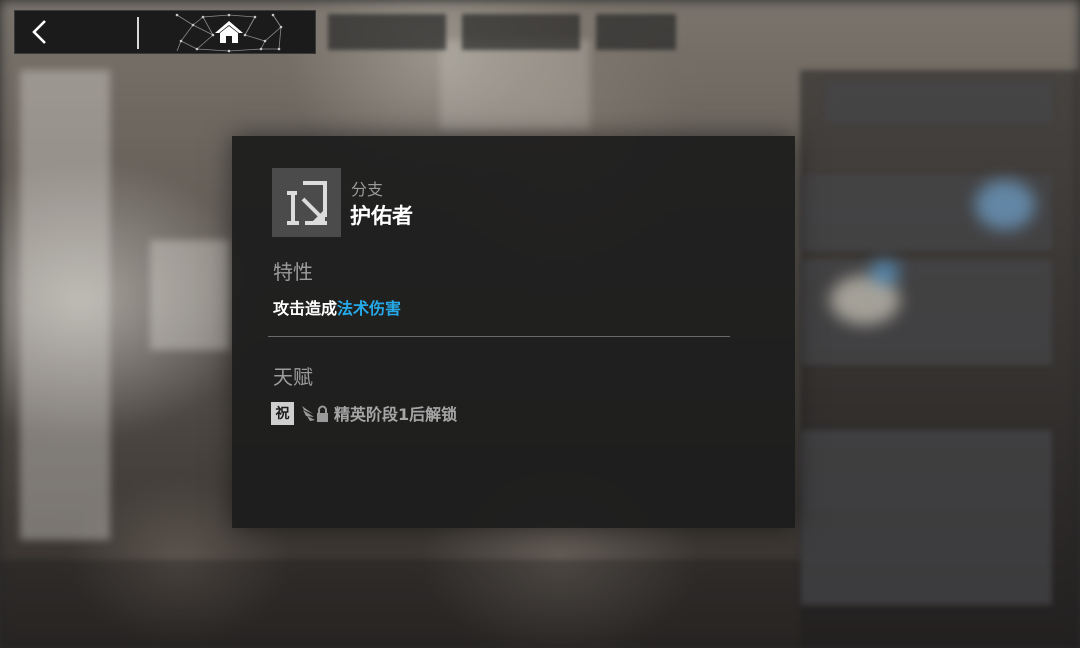 Image resolution: width=1080 pixels, height=648 pixels. I want to click on talent-title: 天赋, so click(293, 377).